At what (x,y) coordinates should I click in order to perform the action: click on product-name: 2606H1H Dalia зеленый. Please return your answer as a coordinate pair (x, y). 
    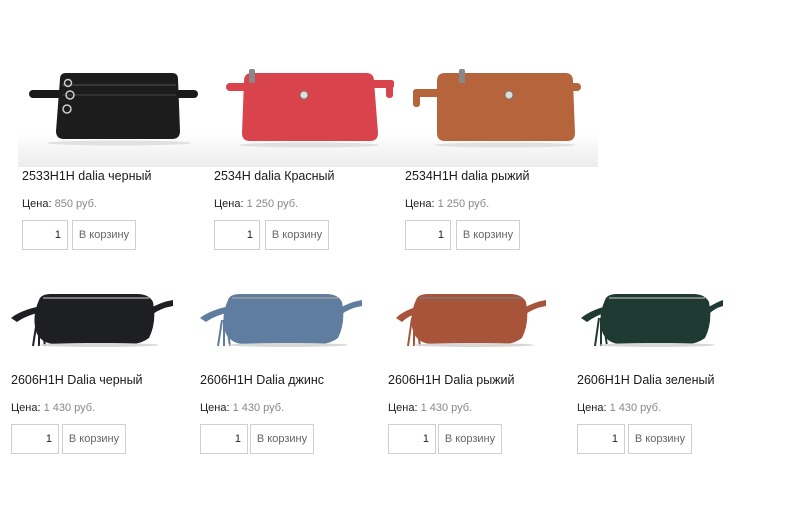
    Looking at the image, I should click on (646, 380).